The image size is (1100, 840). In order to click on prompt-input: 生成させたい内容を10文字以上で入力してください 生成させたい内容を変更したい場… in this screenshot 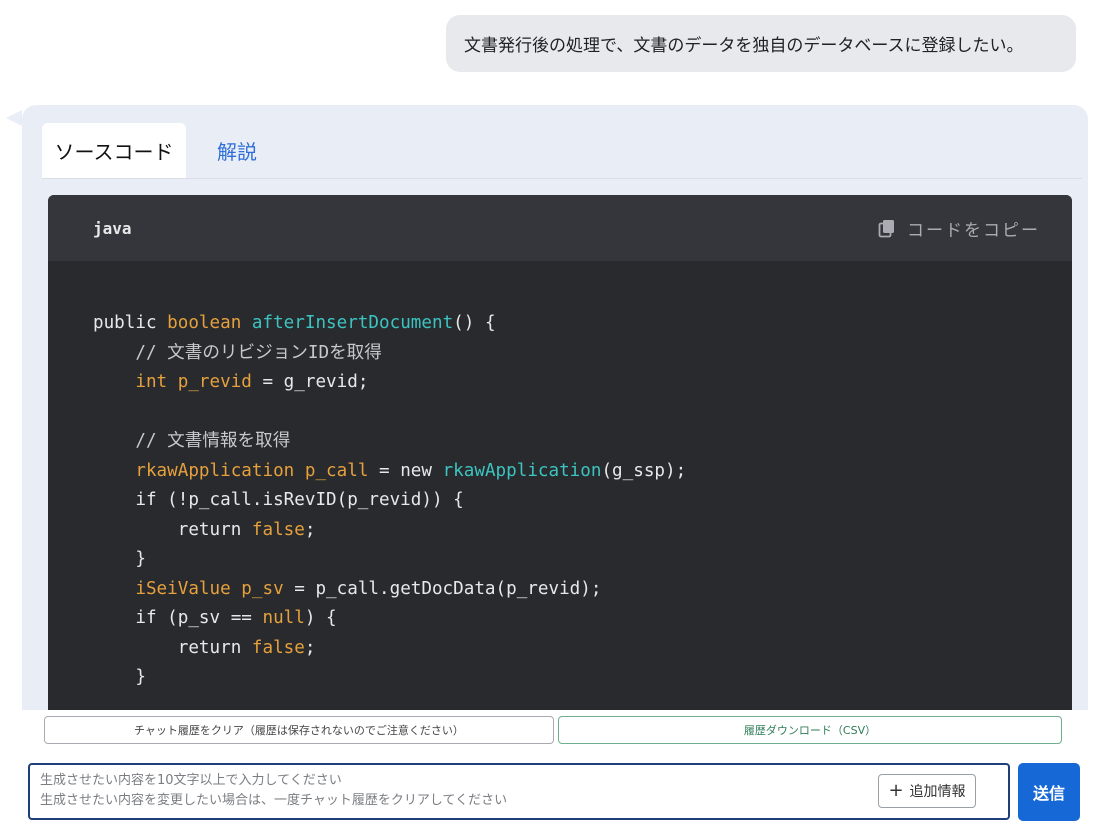, I will do `click(519, 791)`.